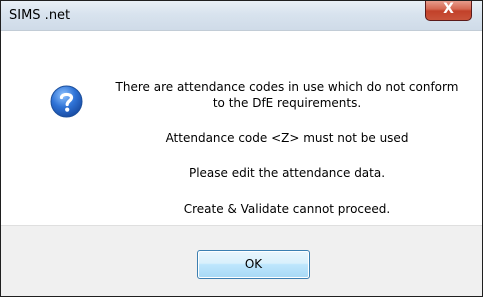 The image size is (483, 297). I want to click on close-button: X, so click(448, 11).